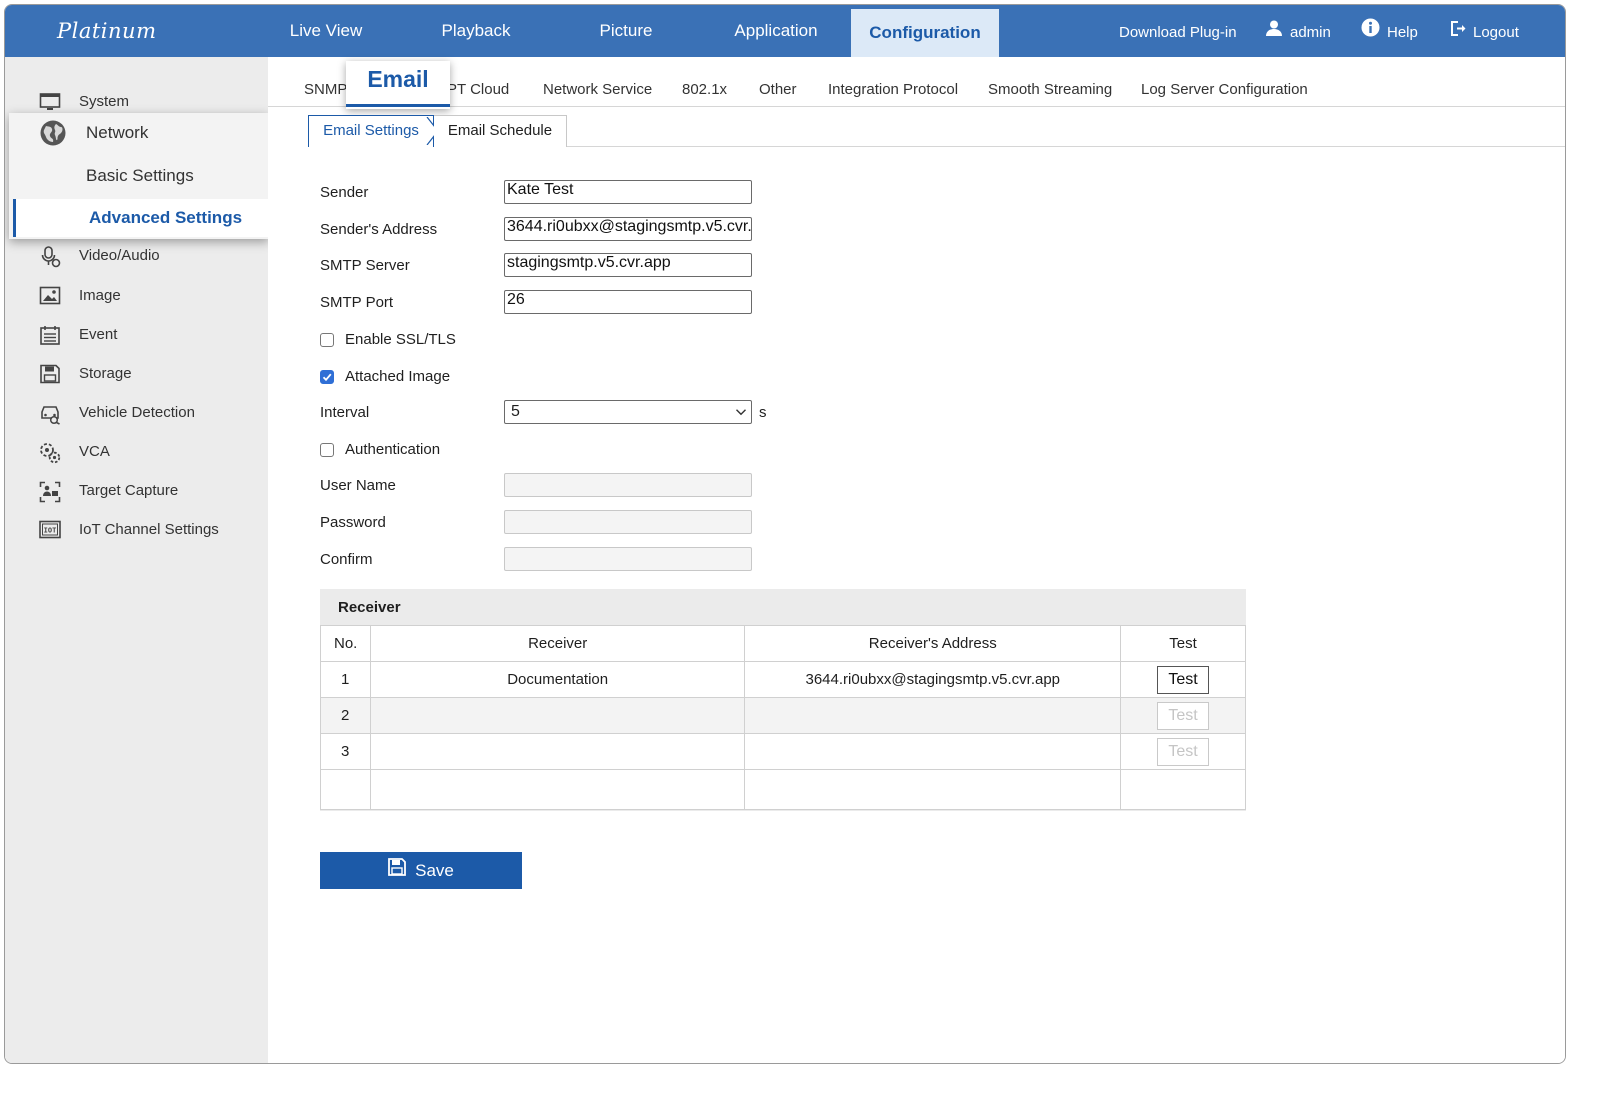 The image size is (1602, 1096). Describe the element at coordinates (628, 522) in the screenshot. I see `password-input` at that location.